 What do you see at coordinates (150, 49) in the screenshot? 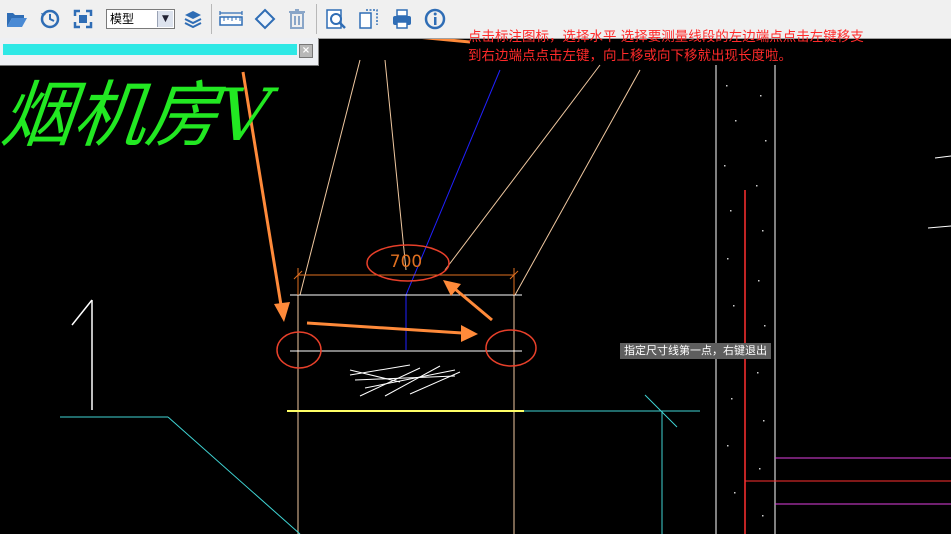
I see `loading-progress-bar` at bounding box center [150, 49].